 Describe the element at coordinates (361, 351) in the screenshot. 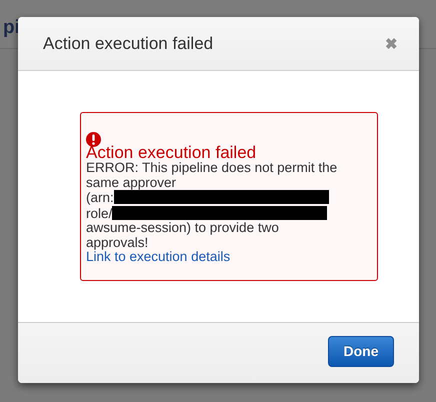

I see `done-button: Done` at that location.